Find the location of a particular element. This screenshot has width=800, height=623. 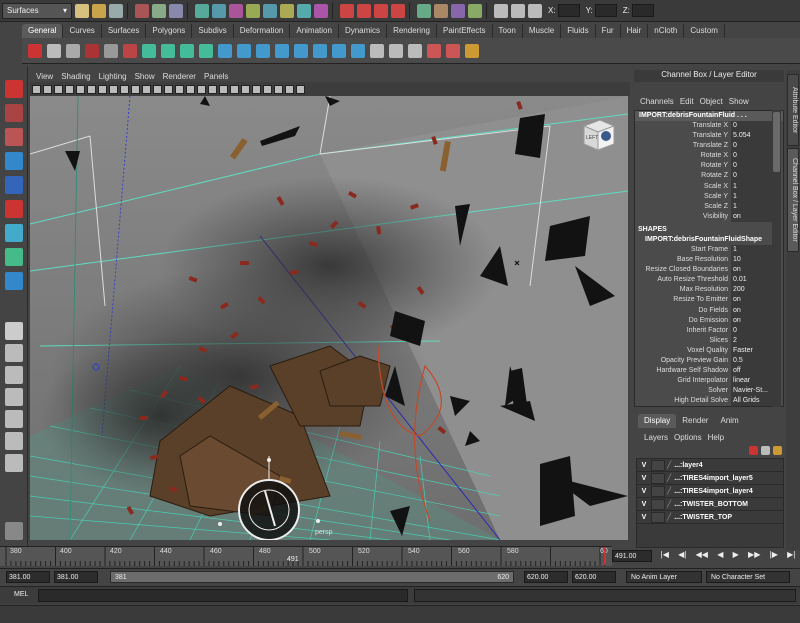

layer-menu-options: Options is located at coordinates (688, 437).